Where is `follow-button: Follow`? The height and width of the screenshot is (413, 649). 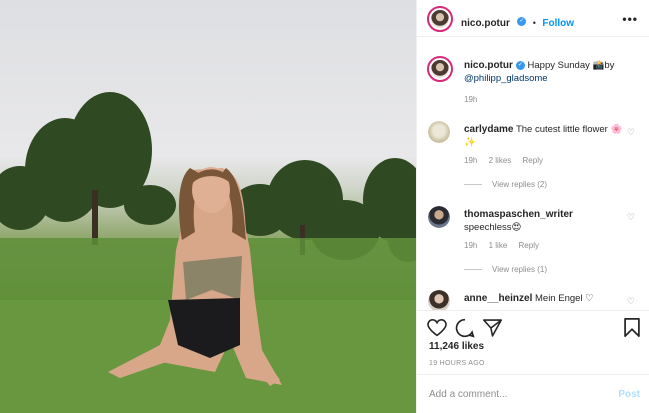
follow-button: Follow is located at coordinates (558, 23).